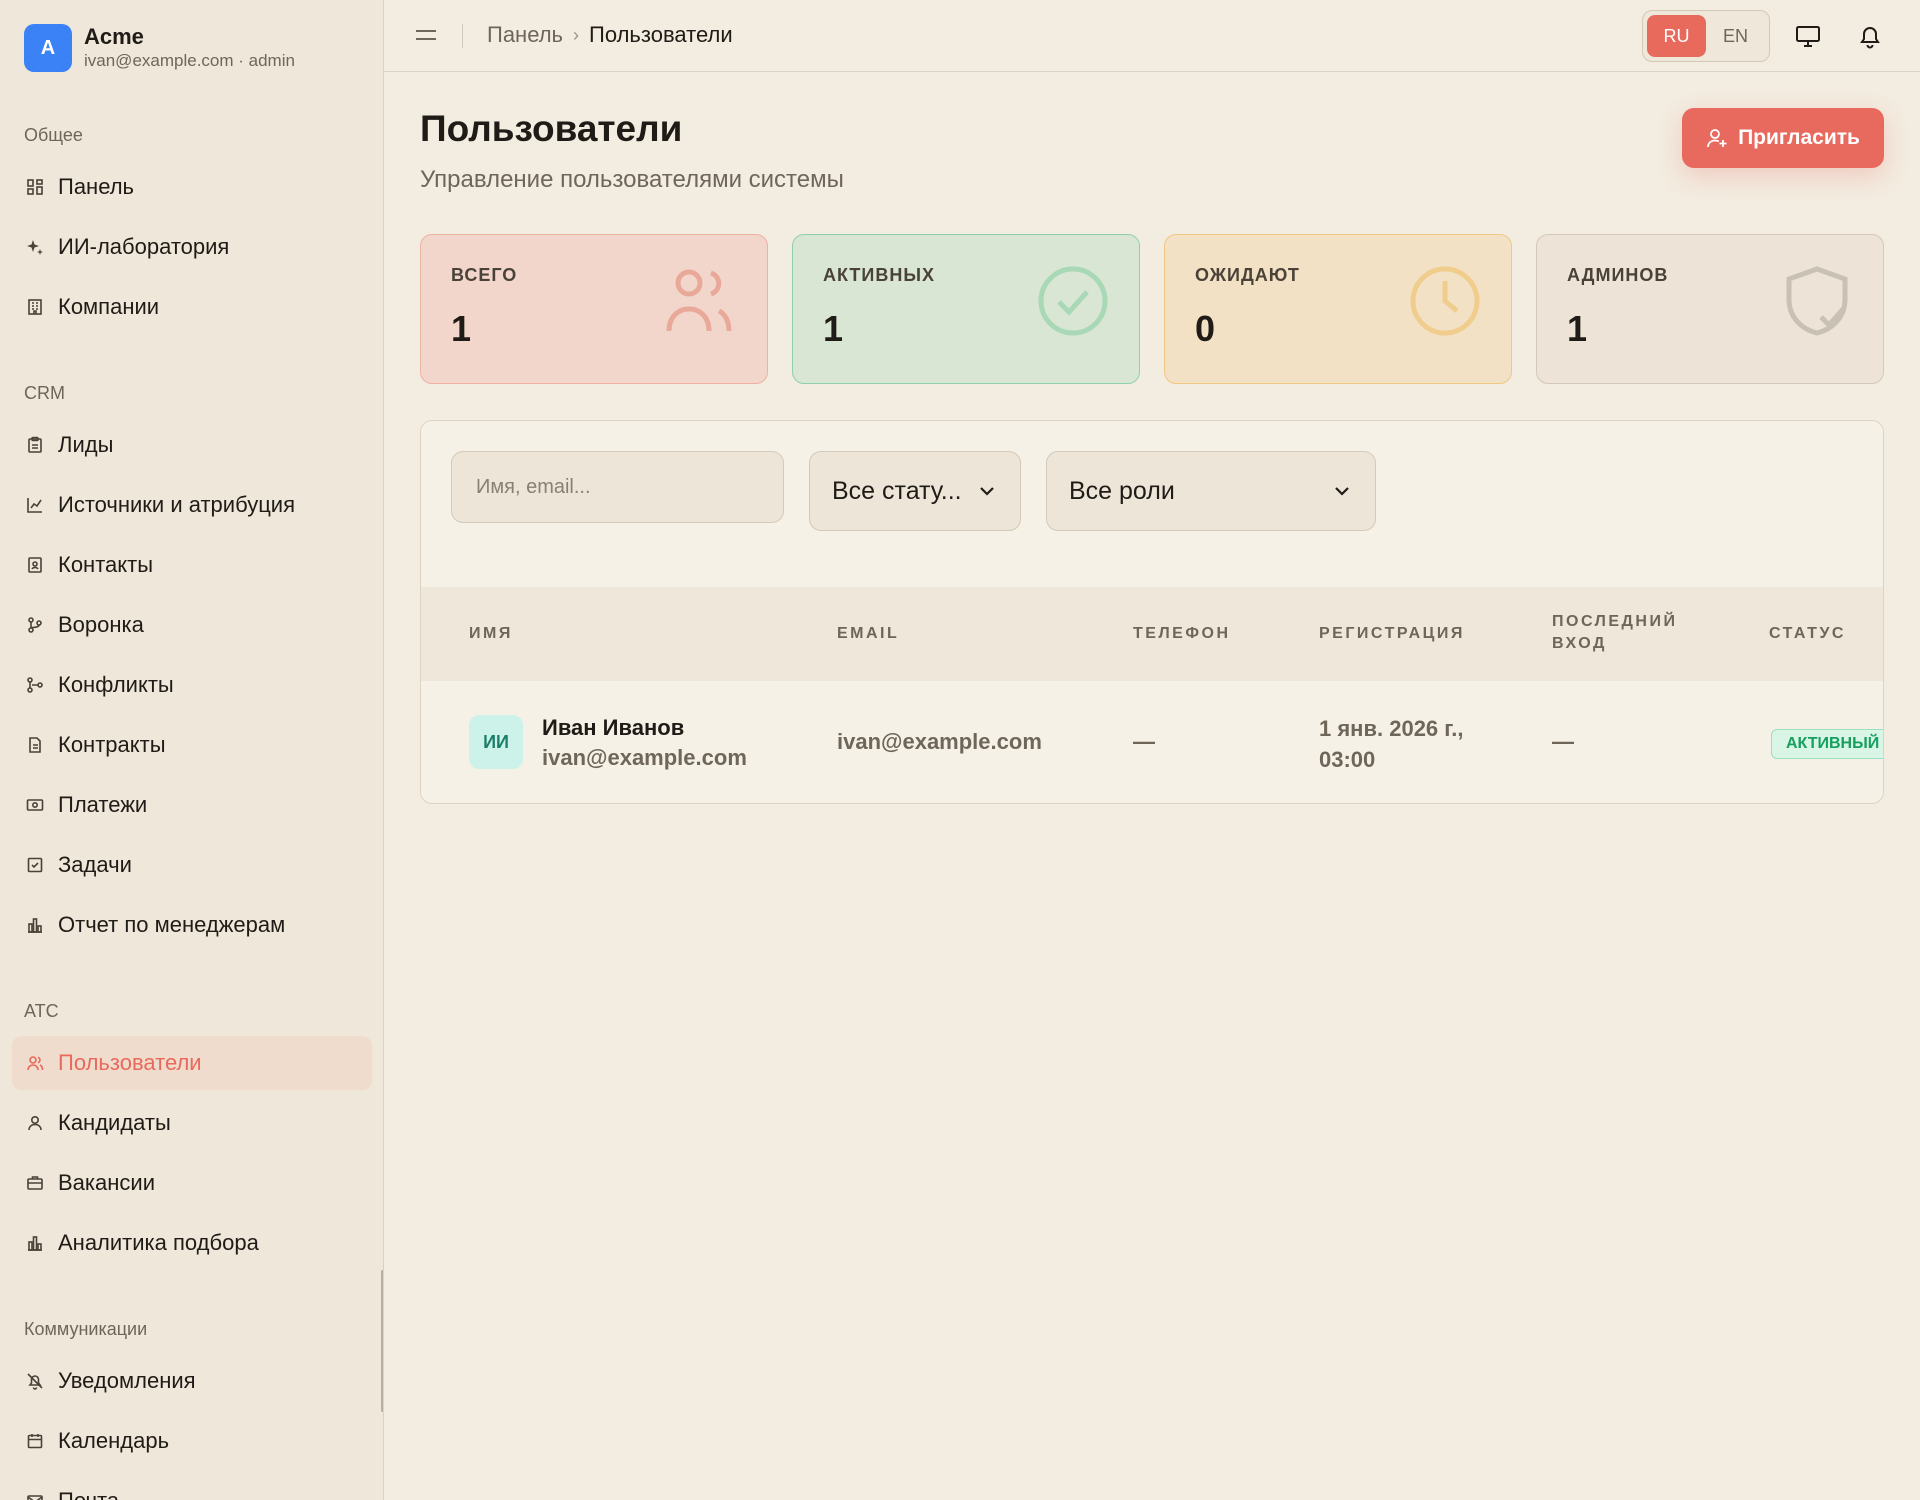  I want to click on invite-button: Пригласить, so click(1783, 138).